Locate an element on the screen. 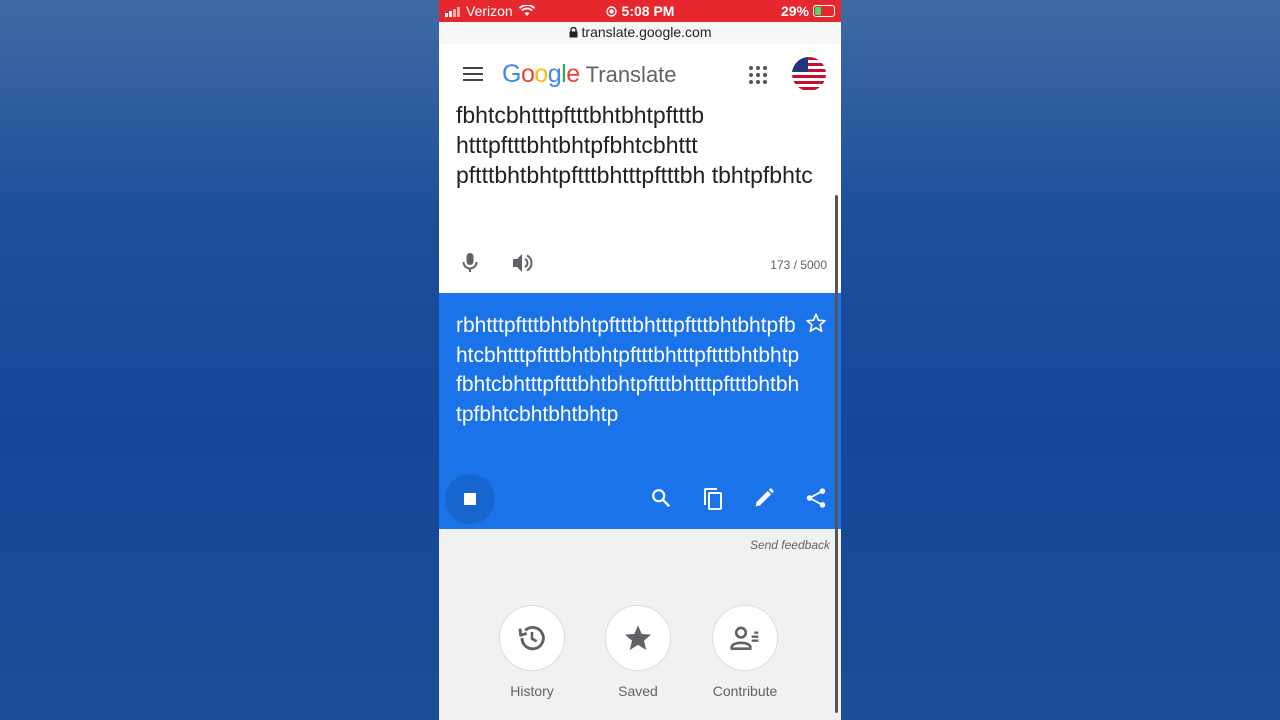  logo-letter: g is located at coordinates (554, 74).